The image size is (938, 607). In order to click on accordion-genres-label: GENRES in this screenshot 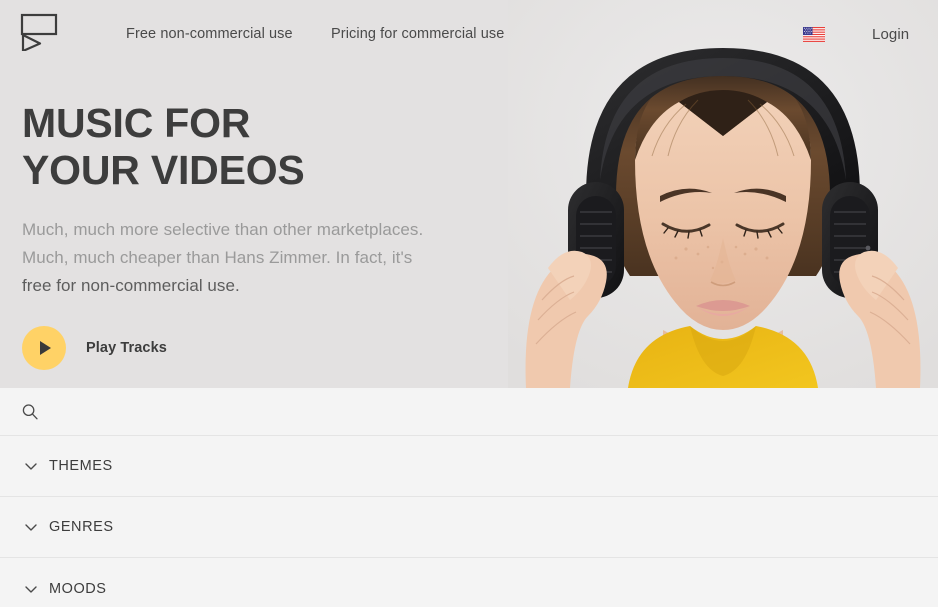, I will do `click(81, 527)`.